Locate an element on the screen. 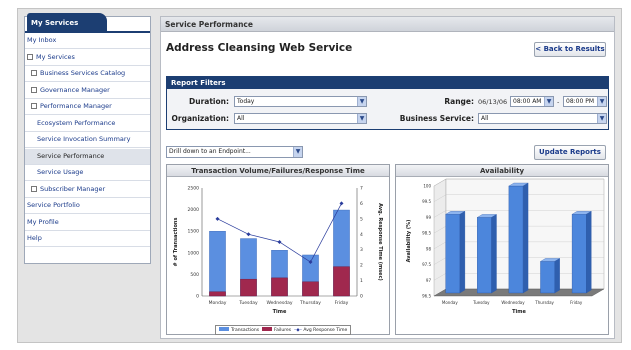 Image resolution: width=631 pixels, height=350 pixels. y-tick-label: 97.5 is located at coordinates (426, 264).